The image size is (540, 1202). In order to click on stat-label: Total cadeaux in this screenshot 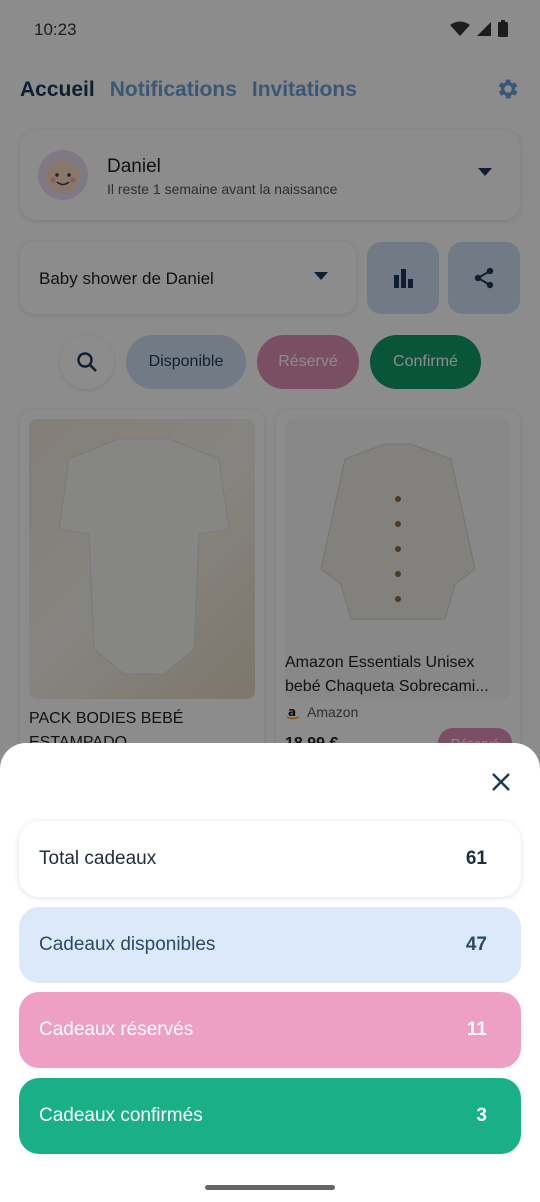, I will do `click(98, 858)`.